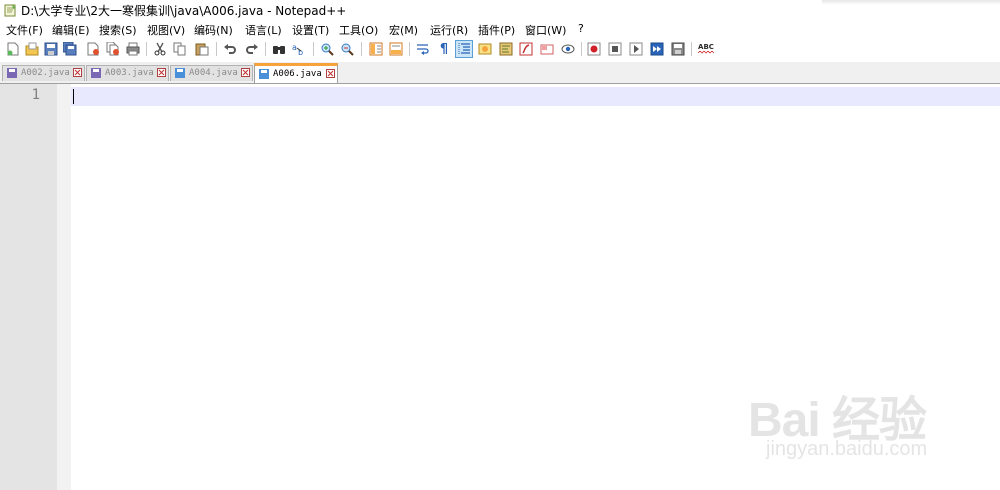  What do you see at coordinates (327, 49) in the screenshot?
I see `zoom-in-icon` at bounding box center [327, 49].